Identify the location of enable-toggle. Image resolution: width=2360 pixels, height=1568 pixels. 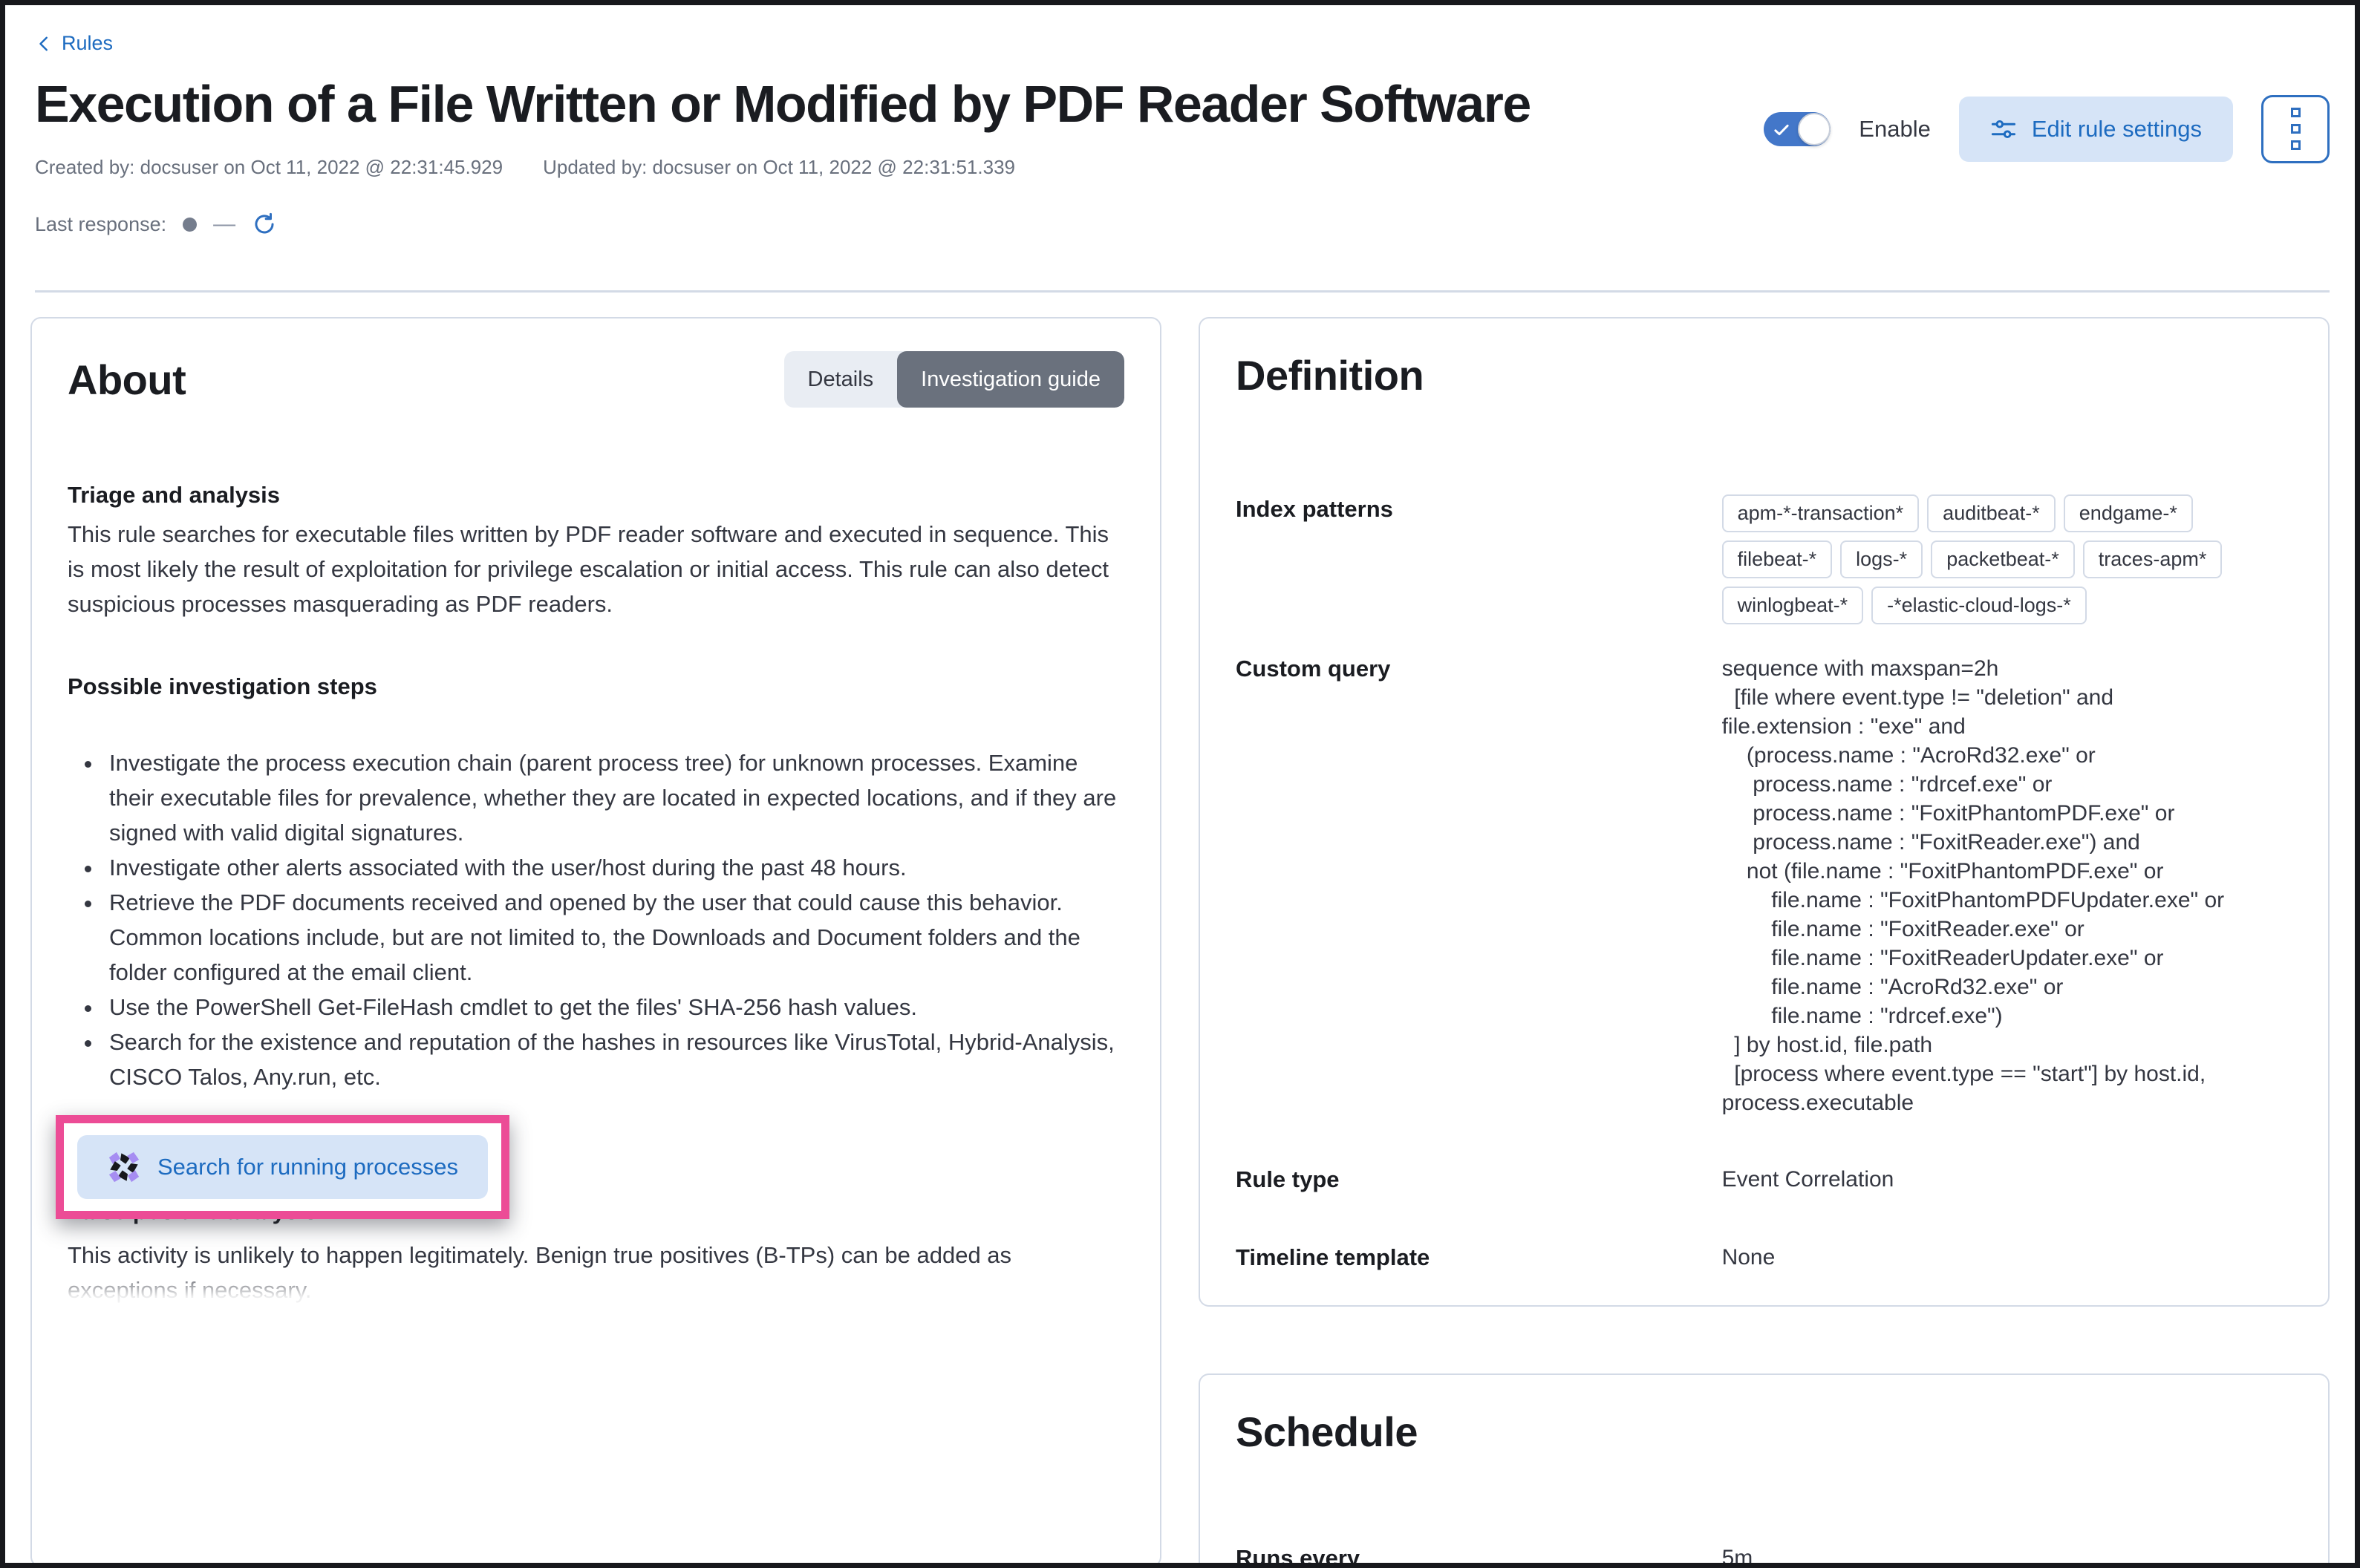
(1797, 128).